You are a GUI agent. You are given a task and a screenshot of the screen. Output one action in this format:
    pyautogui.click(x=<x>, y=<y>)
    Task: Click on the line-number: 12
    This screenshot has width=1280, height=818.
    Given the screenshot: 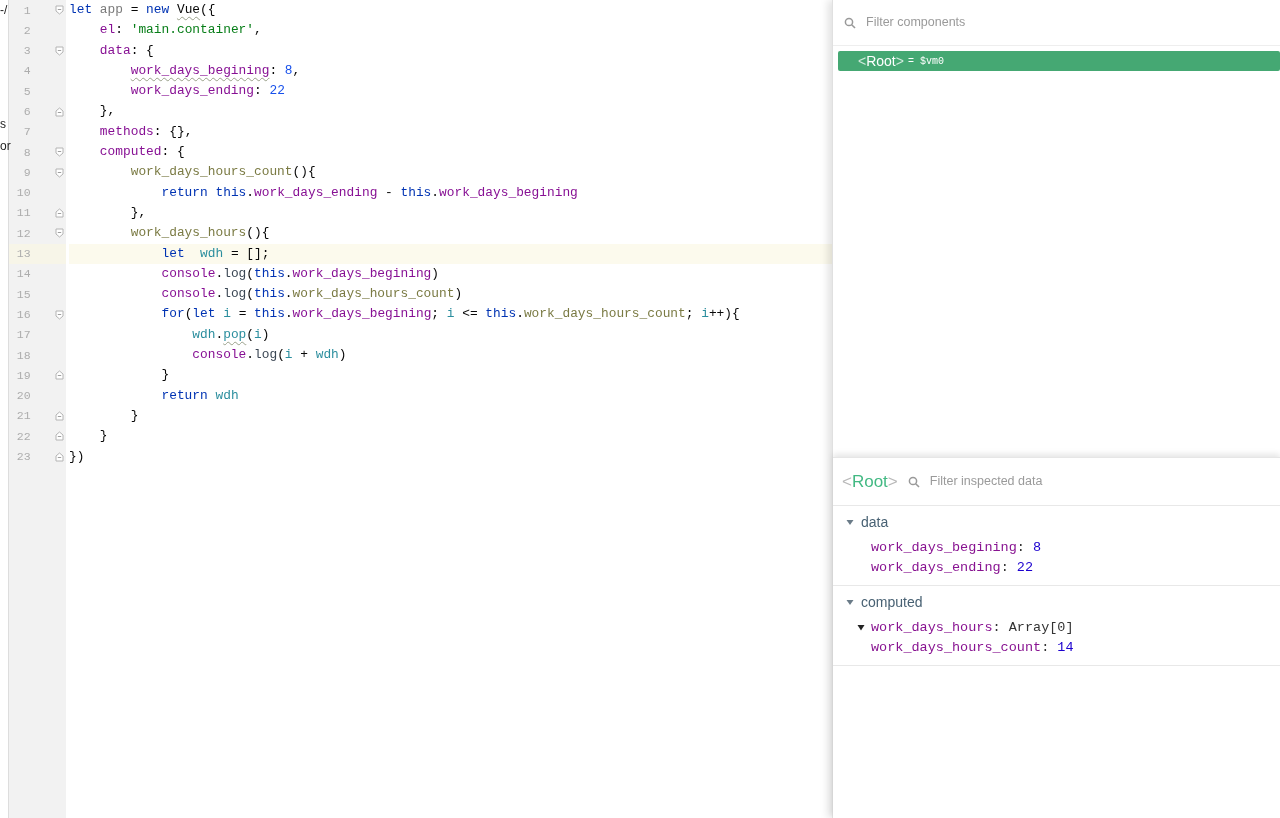 What is the action you would take?
    pyautogui.click(x=23, y=233)
    